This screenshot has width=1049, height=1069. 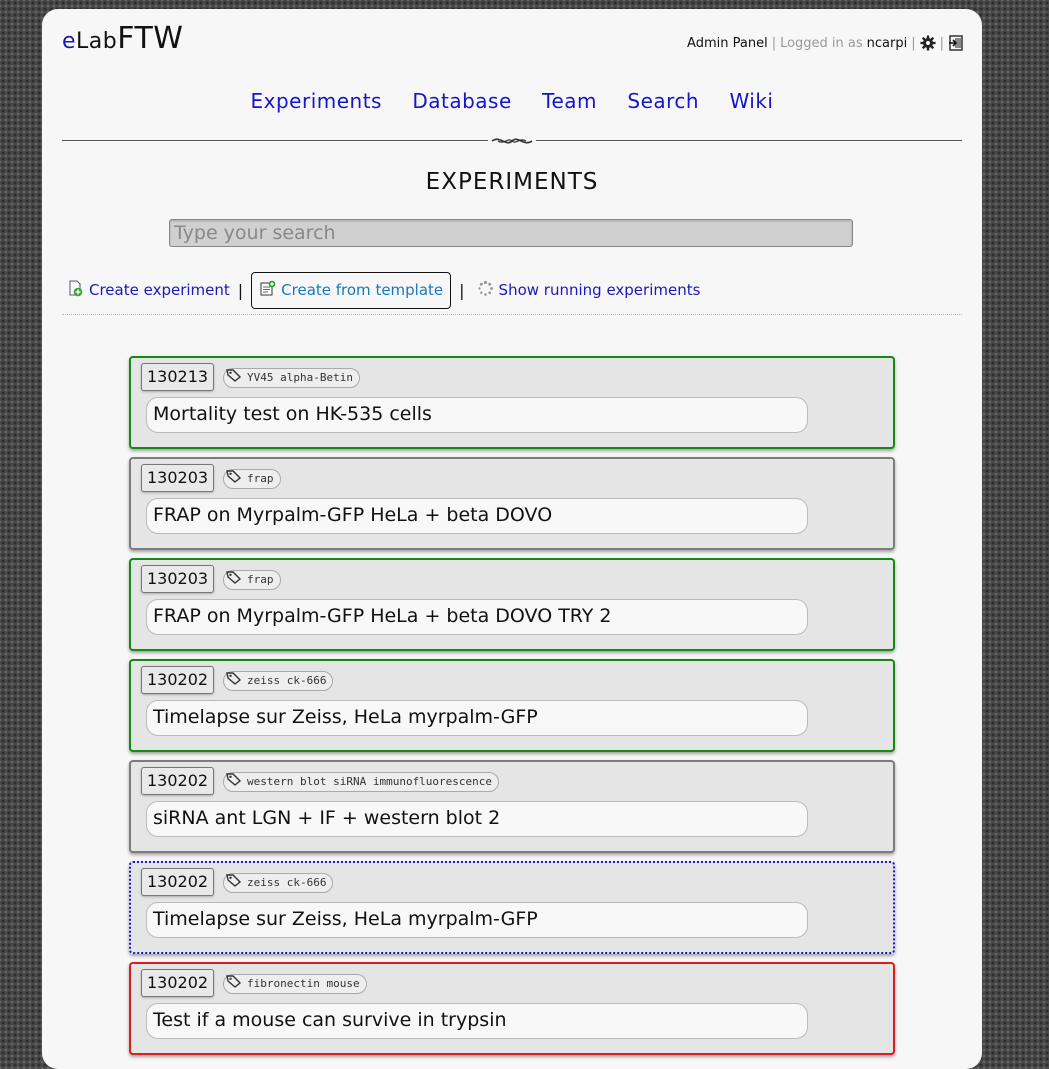 I want to click on tag-badge: western blot siRNA immunofluorescence, so click(x=361, y=782).